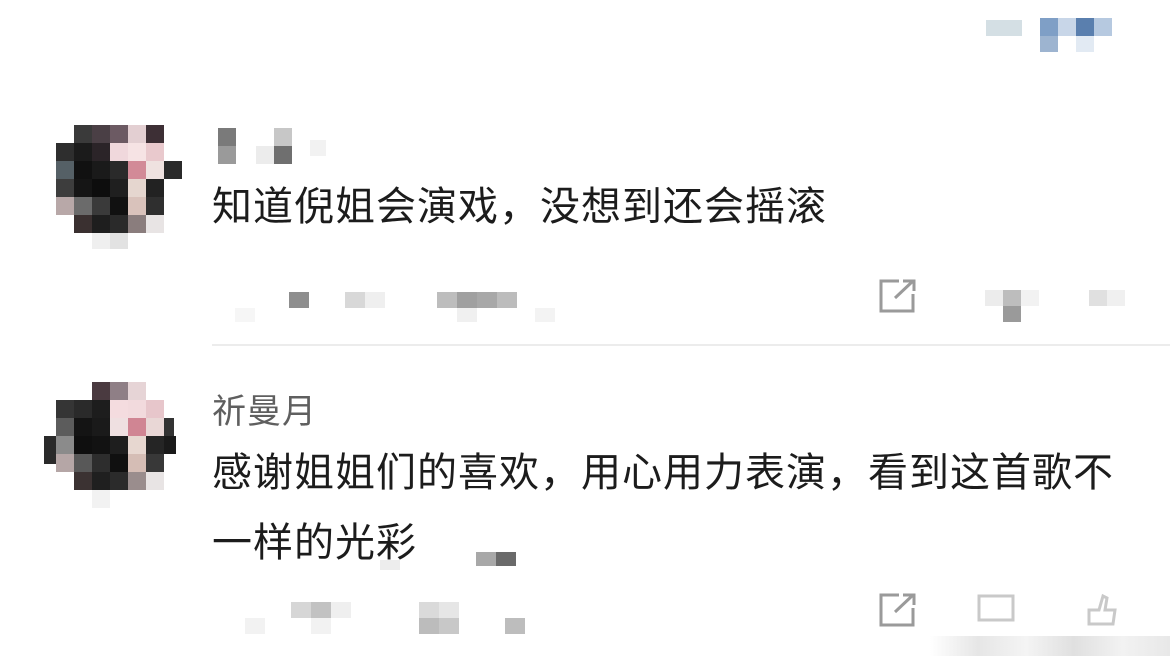 The height and width of the screenshot is (672, 1170). What do you see at coordinates (1111, 612) in the screenshot?
I see `like-icon-blurred` at bounding box center [1111, 612].